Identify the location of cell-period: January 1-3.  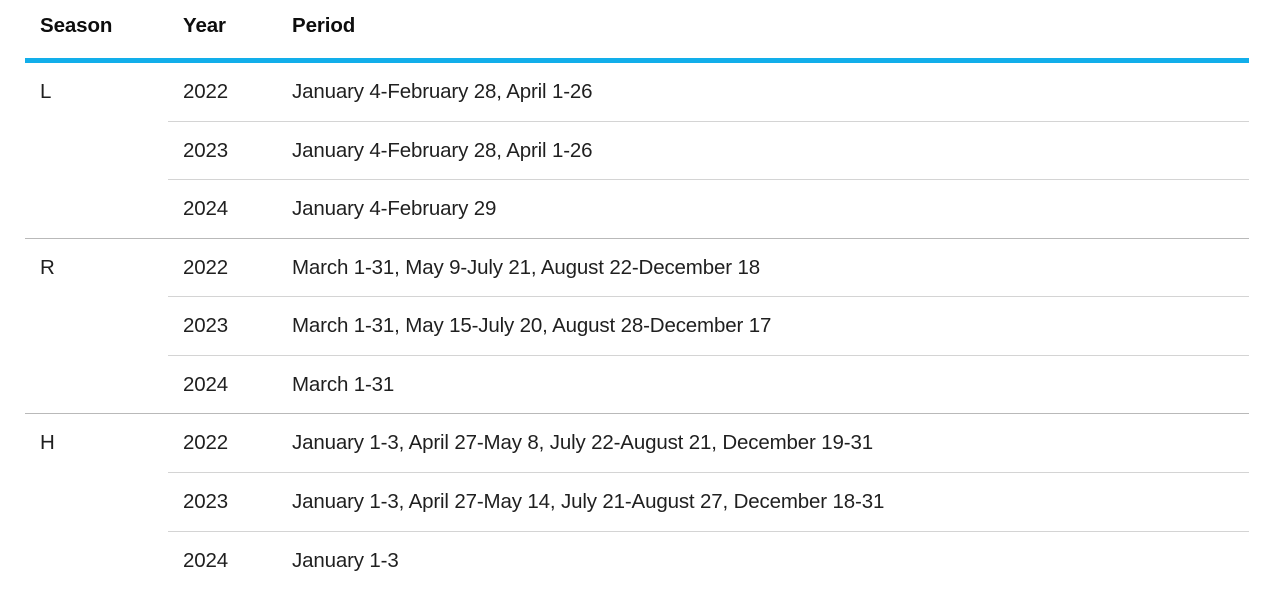
(764, 560).